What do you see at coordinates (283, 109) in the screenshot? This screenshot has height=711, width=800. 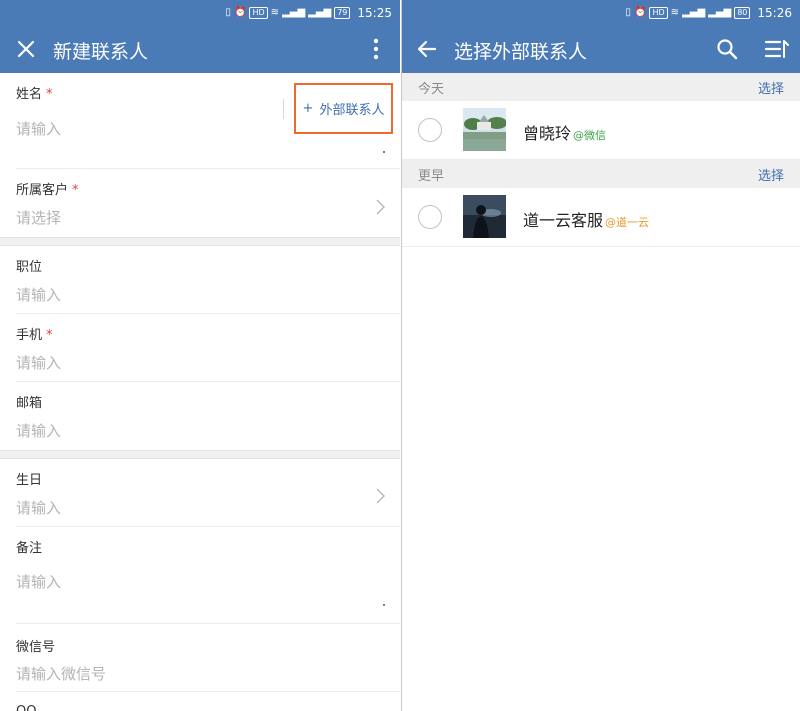 I see `field-separator` at bounding box center [283, 109].